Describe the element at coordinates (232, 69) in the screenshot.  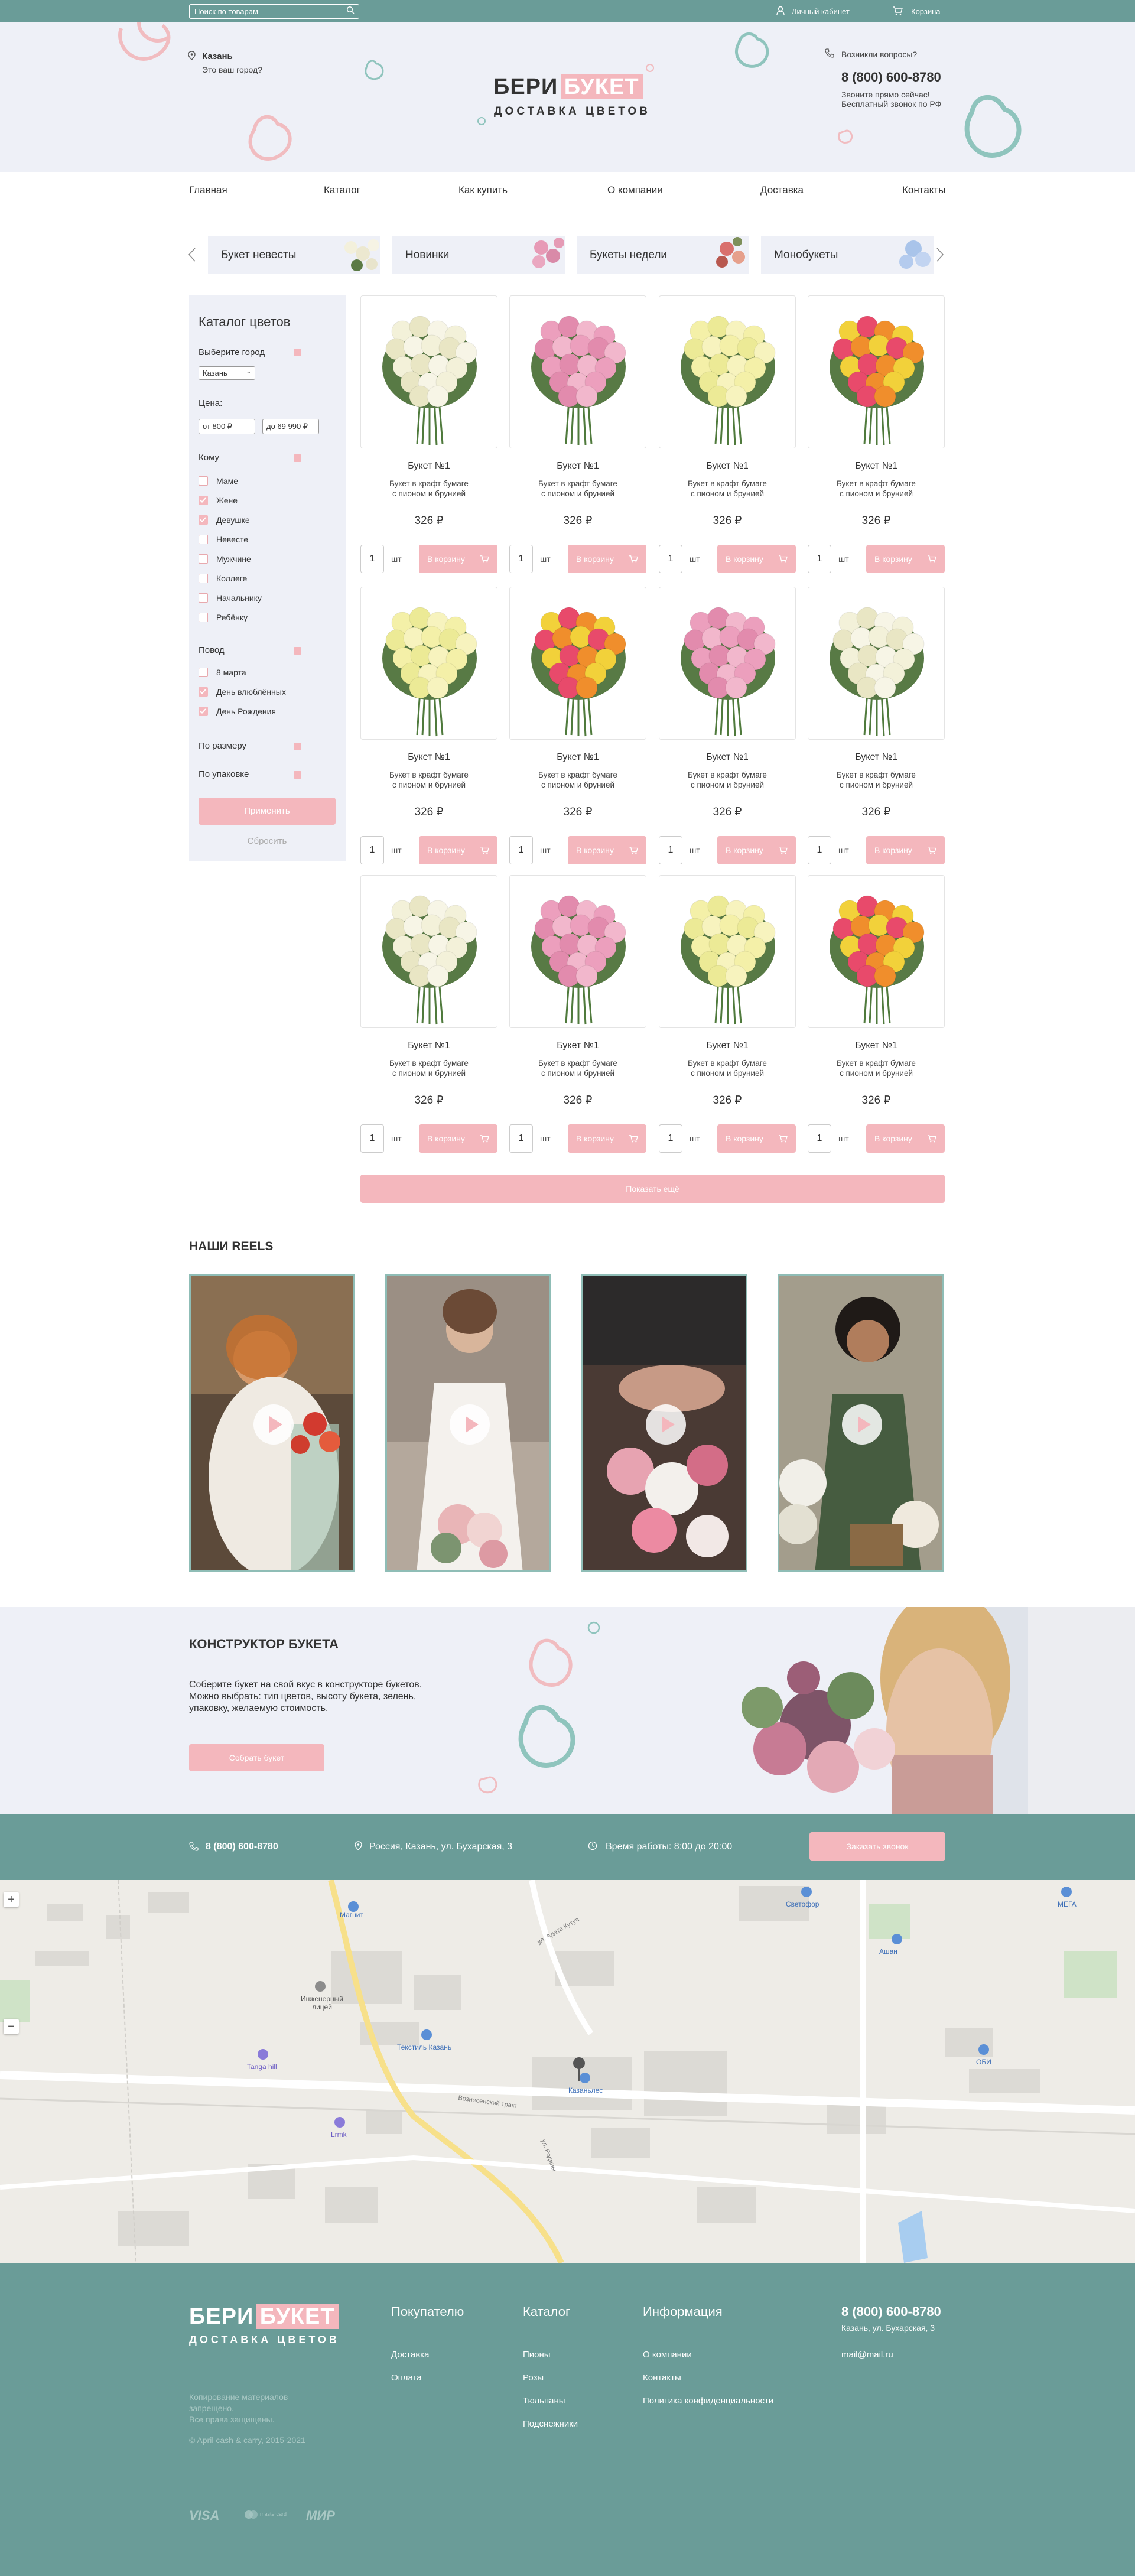
I see `city-question: Это ваш город?` at that location.